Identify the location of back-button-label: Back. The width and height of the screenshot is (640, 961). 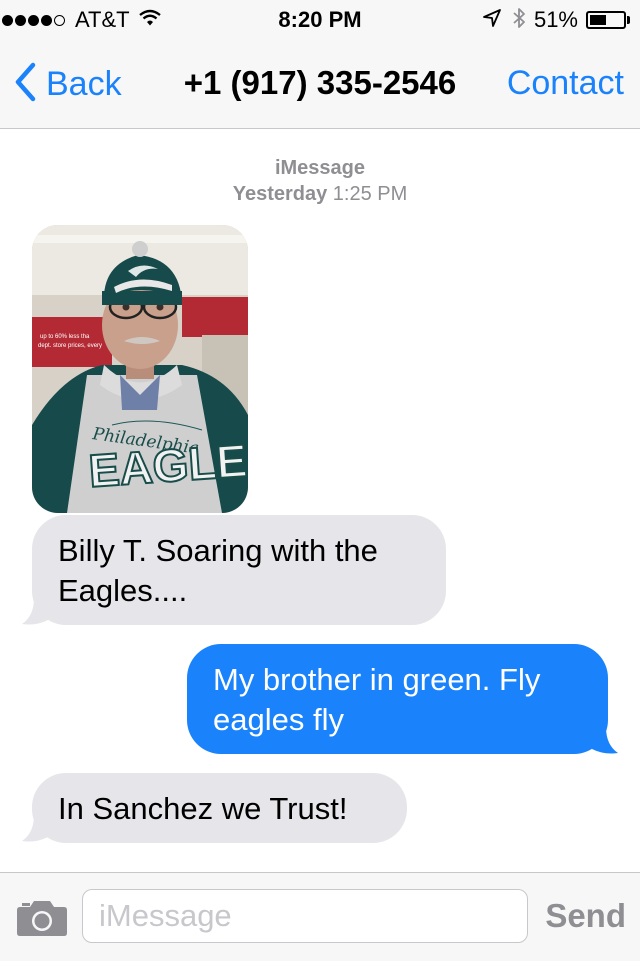
(84, 84).